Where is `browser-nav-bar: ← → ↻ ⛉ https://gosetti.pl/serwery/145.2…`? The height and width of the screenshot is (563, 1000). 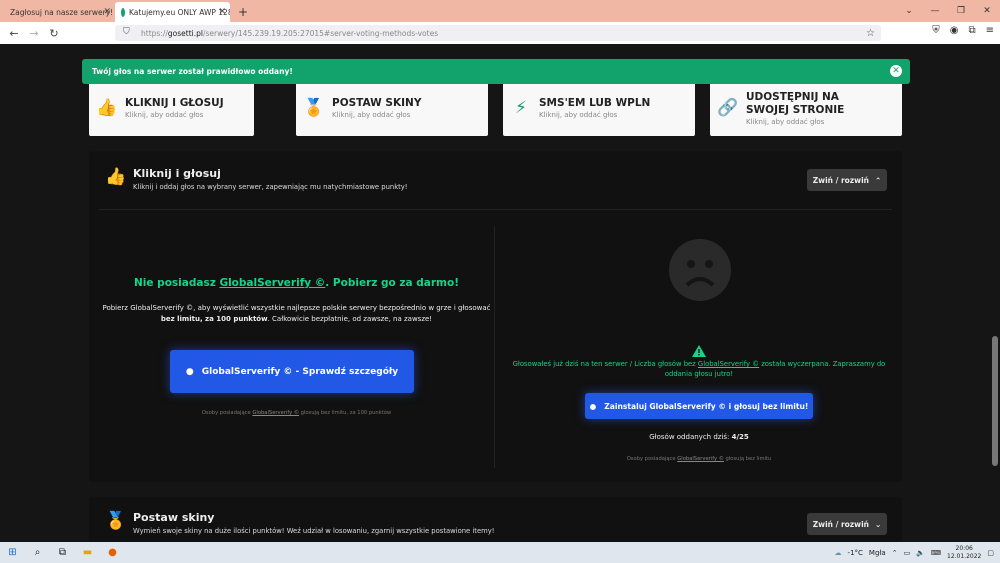
browser-nav-bar: ← → ↻ ⛉ https://gosetti.pl/serwery/145.2… is located at coordinates (500, 33).